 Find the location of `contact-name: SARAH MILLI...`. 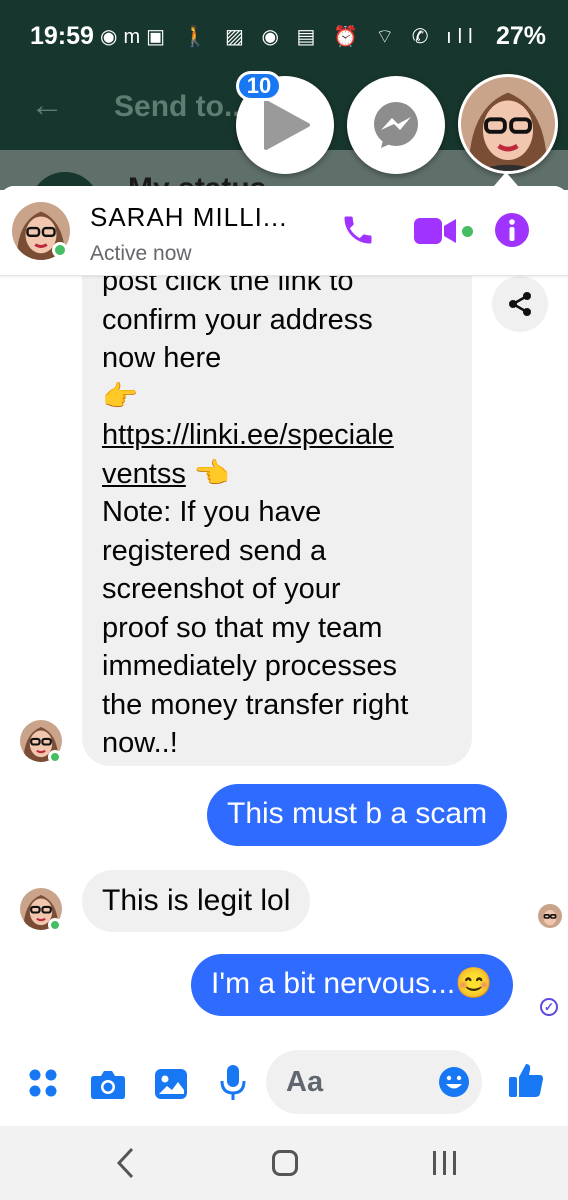

contact-name: SARAH MILLI... is located at coordinates (189, 217).